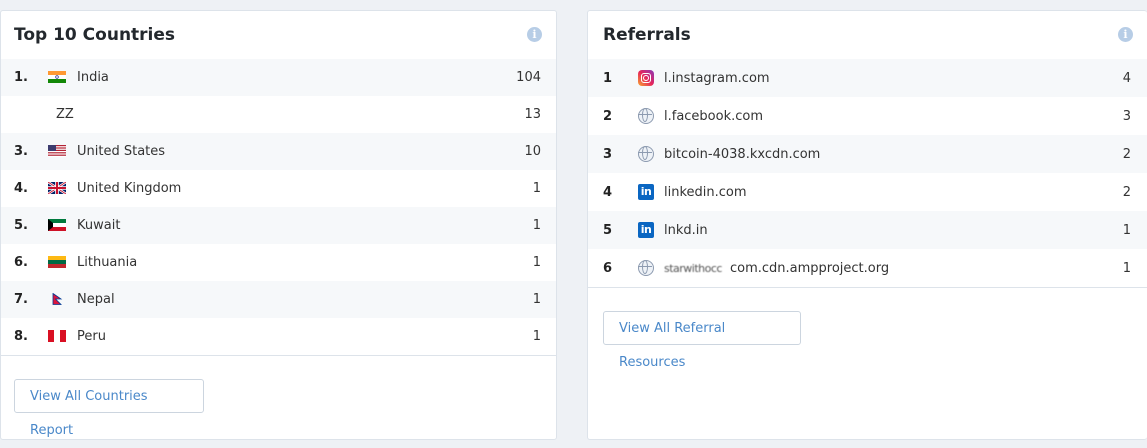 The image size is (1147, 448). What do you see at coordinates (717, 78) in the screenshot?
I see `referral-source: l.instagram.com` at bounding box center [717, 78].